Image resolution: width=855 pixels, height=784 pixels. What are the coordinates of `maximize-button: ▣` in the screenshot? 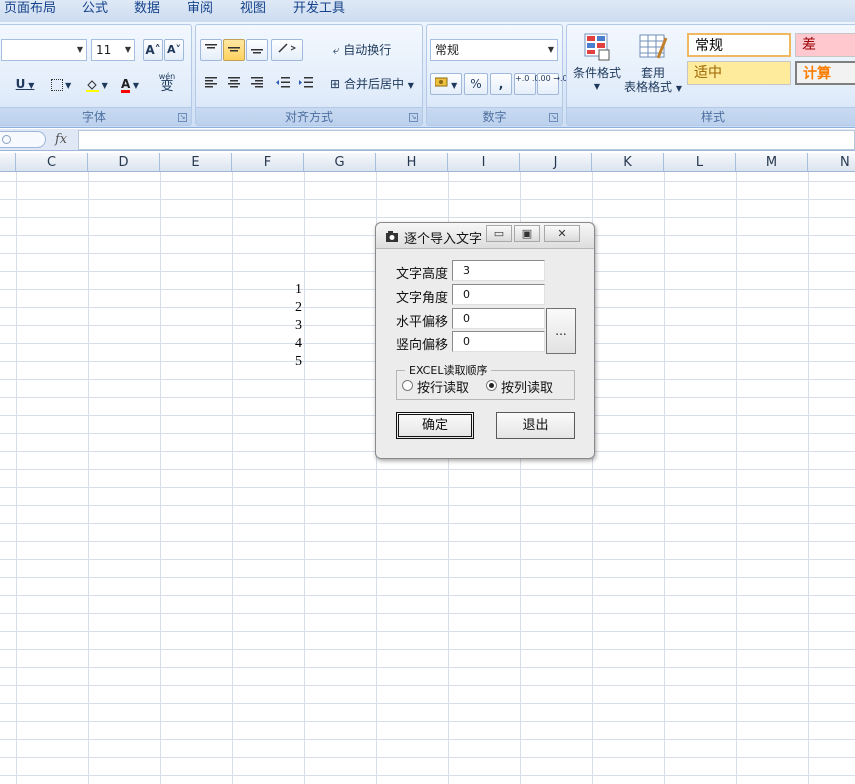 It's located at (527, 233).